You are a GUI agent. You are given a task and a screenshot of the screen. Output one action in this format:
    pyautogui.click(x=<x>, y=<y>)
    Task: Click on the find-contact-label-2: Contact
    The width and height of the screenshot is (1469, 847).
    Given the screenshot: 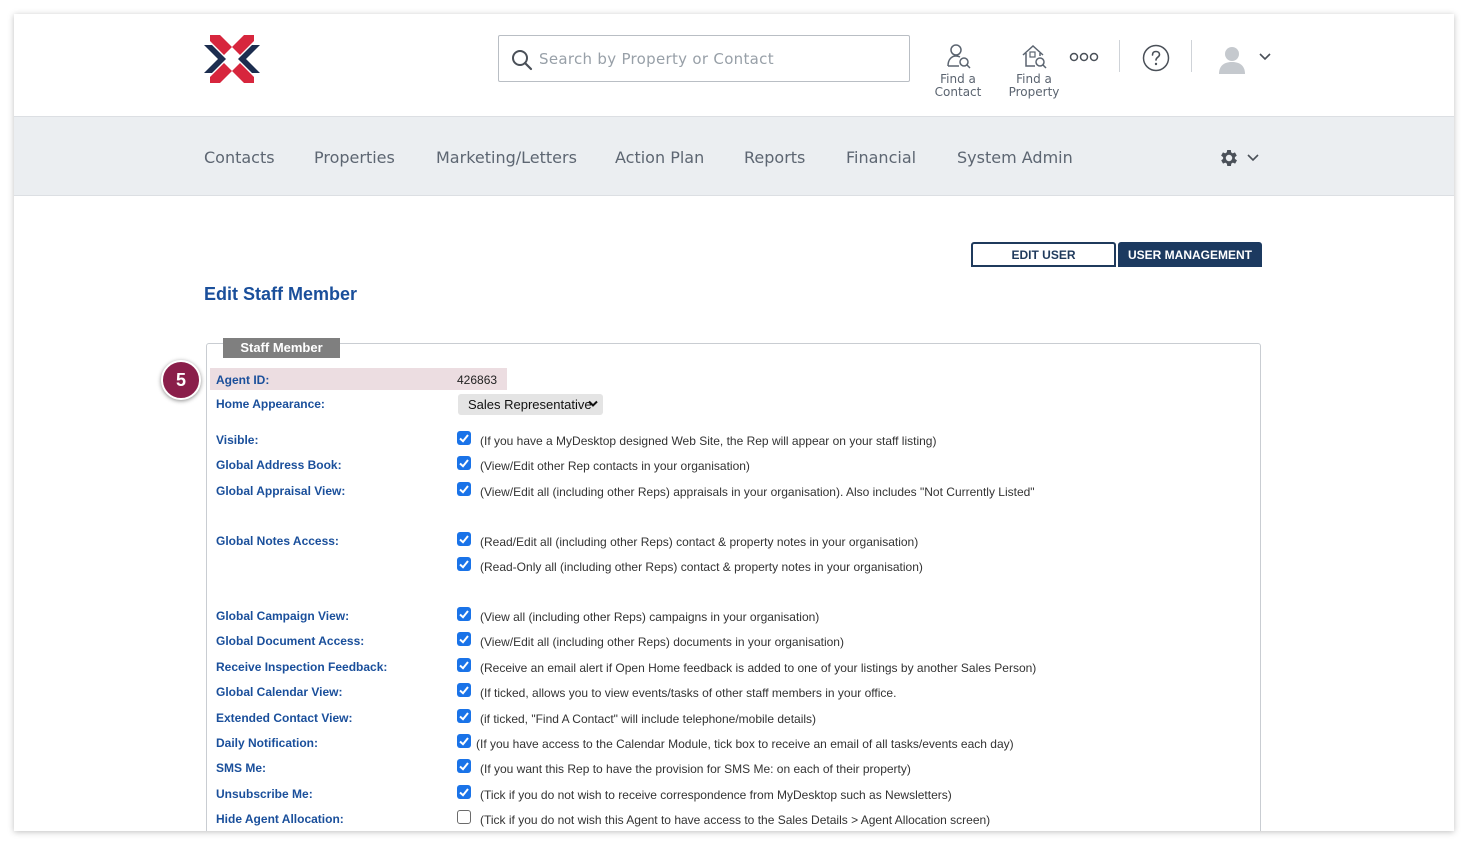 What is the action you would take?
    pyautogui.click(x=958, y=92)
    